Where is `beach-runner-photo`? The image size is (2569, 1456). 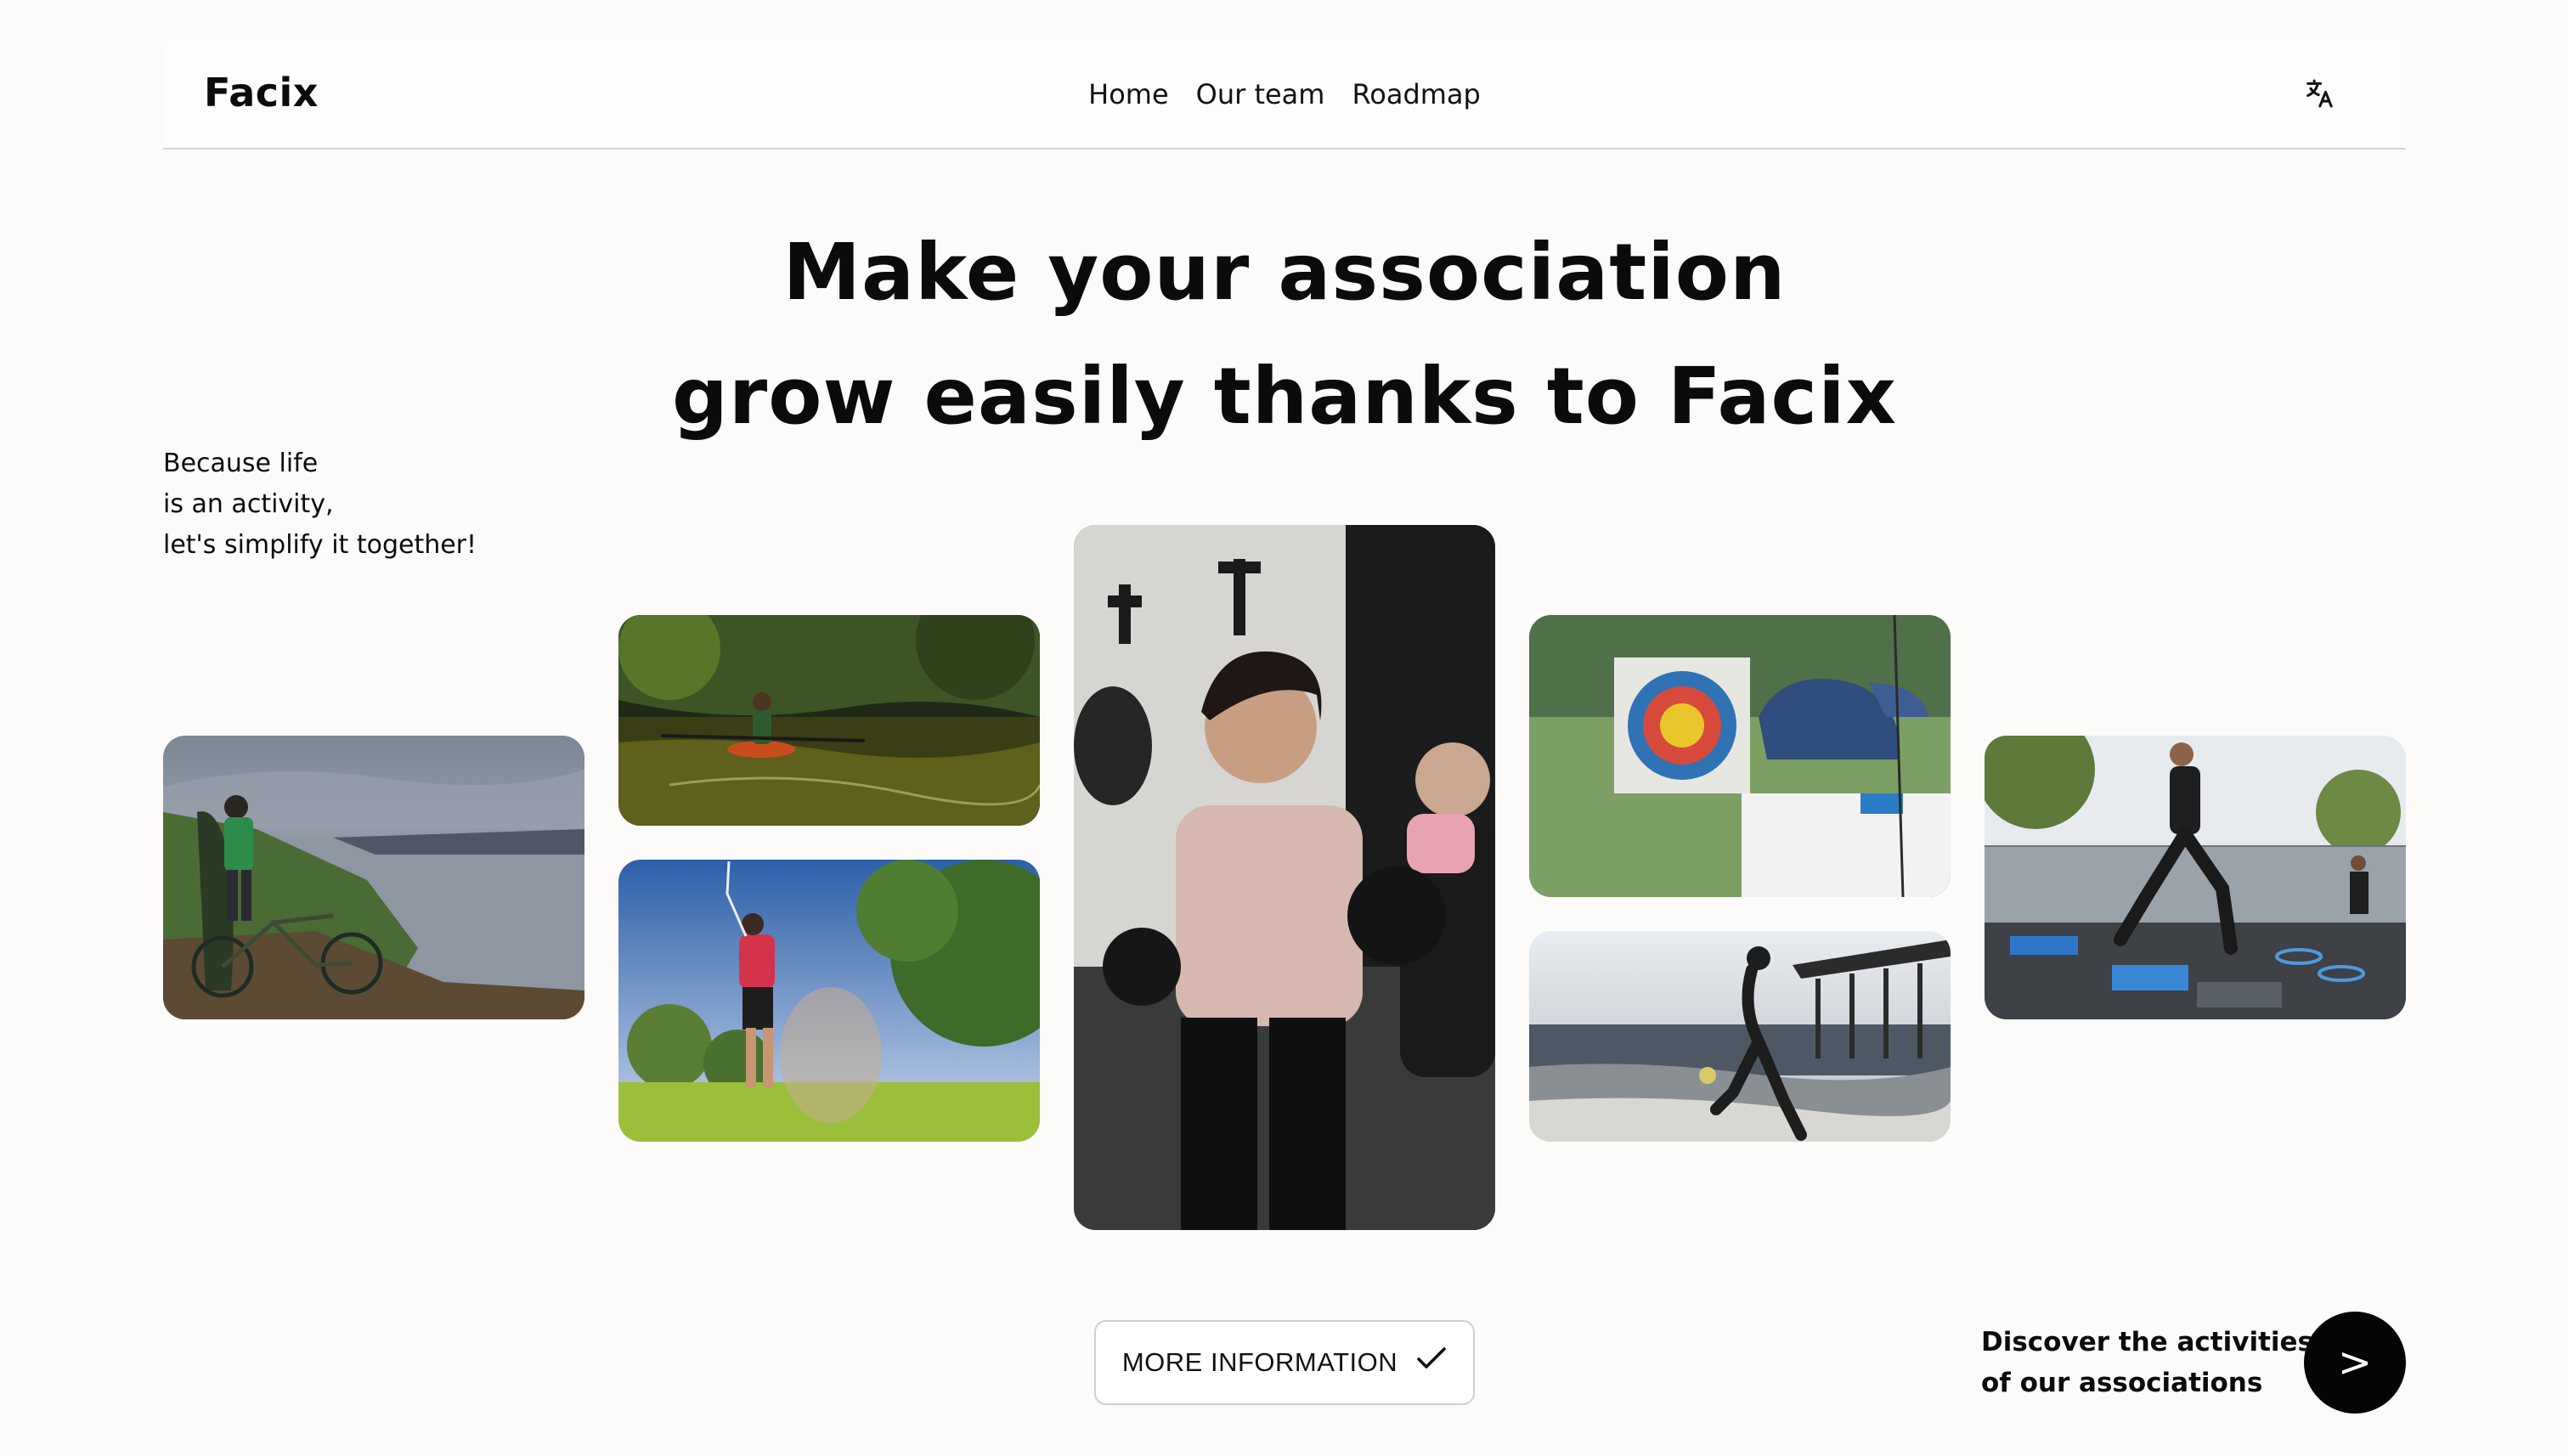
beach-runner-photo is located at coordinates (1740, 1037).